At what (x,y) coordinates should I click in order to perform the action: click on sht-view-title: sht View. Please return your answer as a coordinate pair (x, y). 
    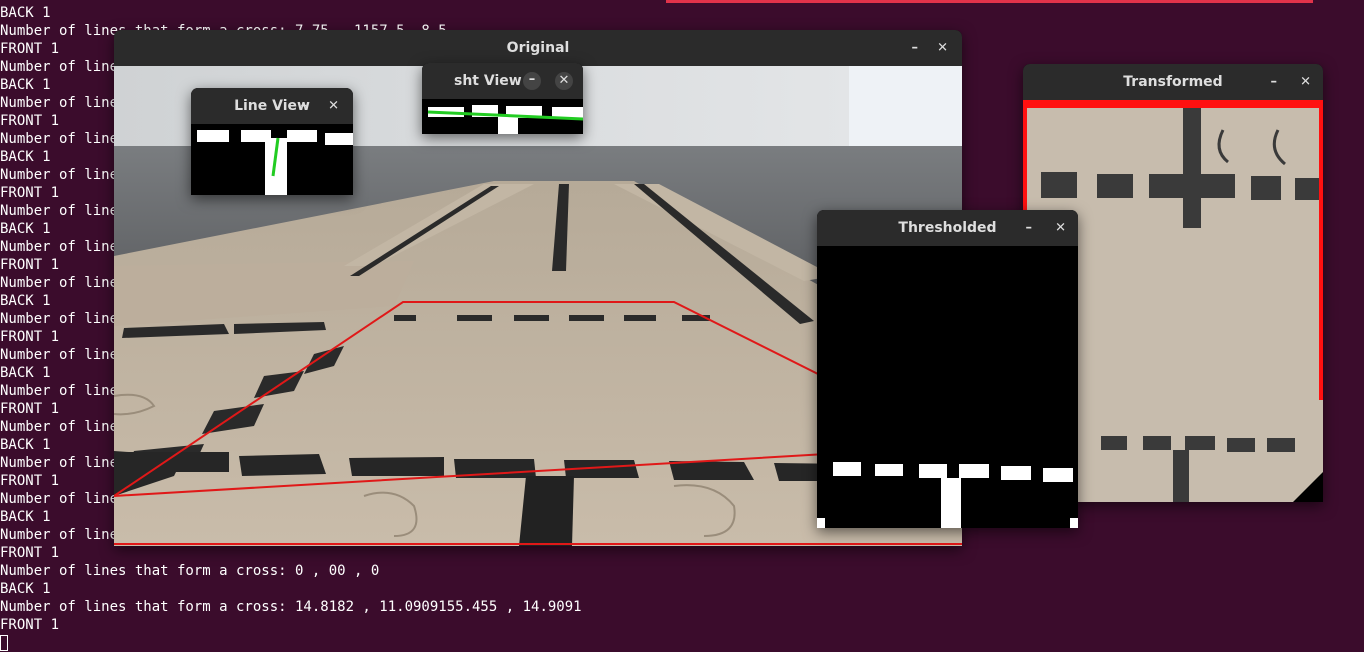
    Looking at the image, I should click on (488, 81).